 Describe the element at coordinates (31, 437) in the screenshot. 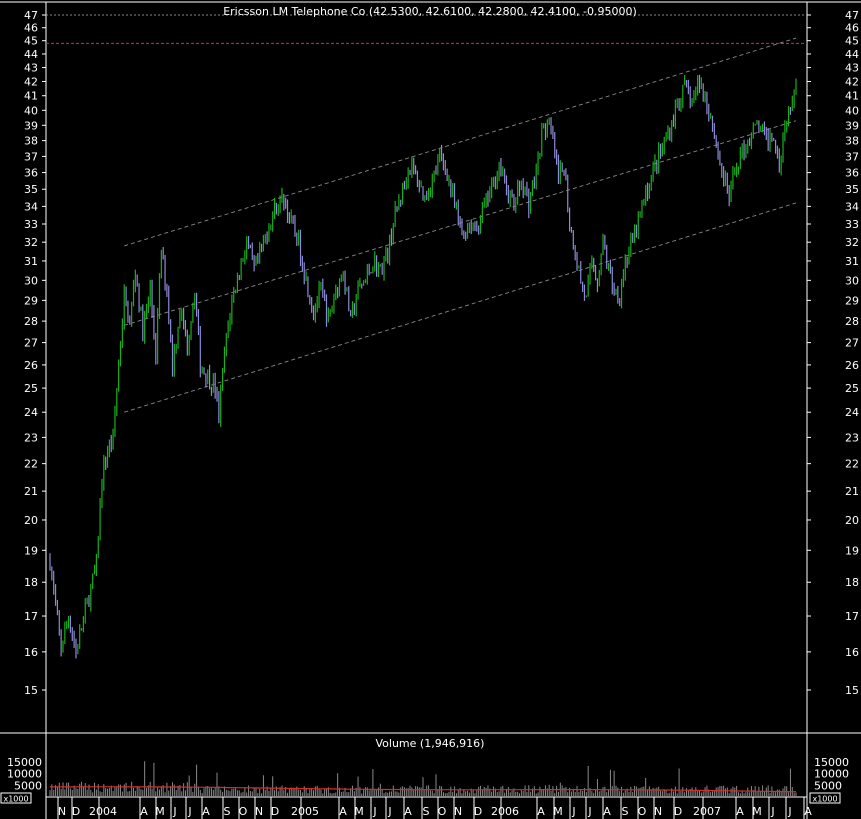

I see `y-tick-label: 23` at that location.